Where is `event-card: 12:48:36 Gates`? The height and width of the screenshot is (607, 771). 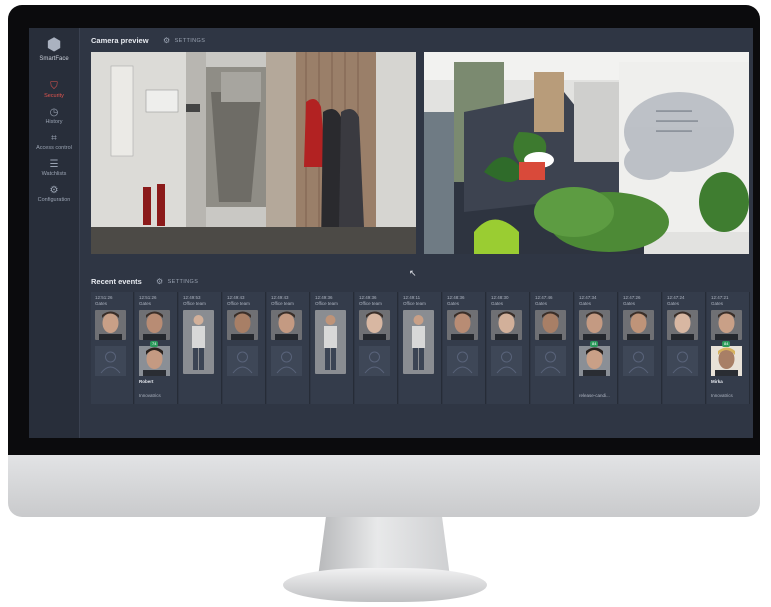 event-card: 12:48:36 Gates is located at coordinates (464, 348).